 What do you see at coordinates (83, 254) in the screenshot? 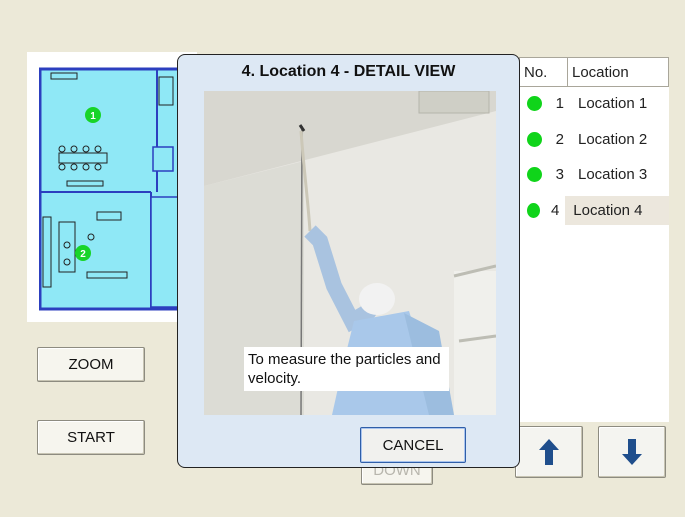
I see `svg-text: 2` at bounding box center [83, 254].